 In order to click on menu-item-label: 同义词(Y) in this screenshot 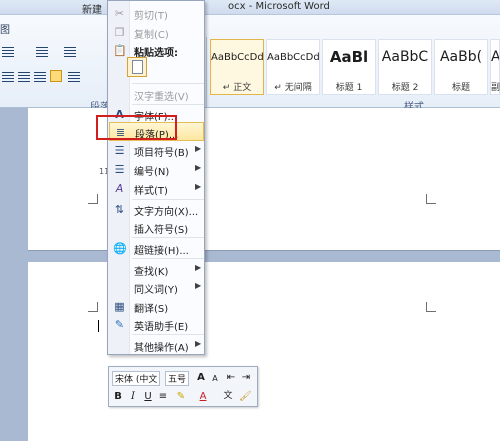, I will do `click(156, 290)`.